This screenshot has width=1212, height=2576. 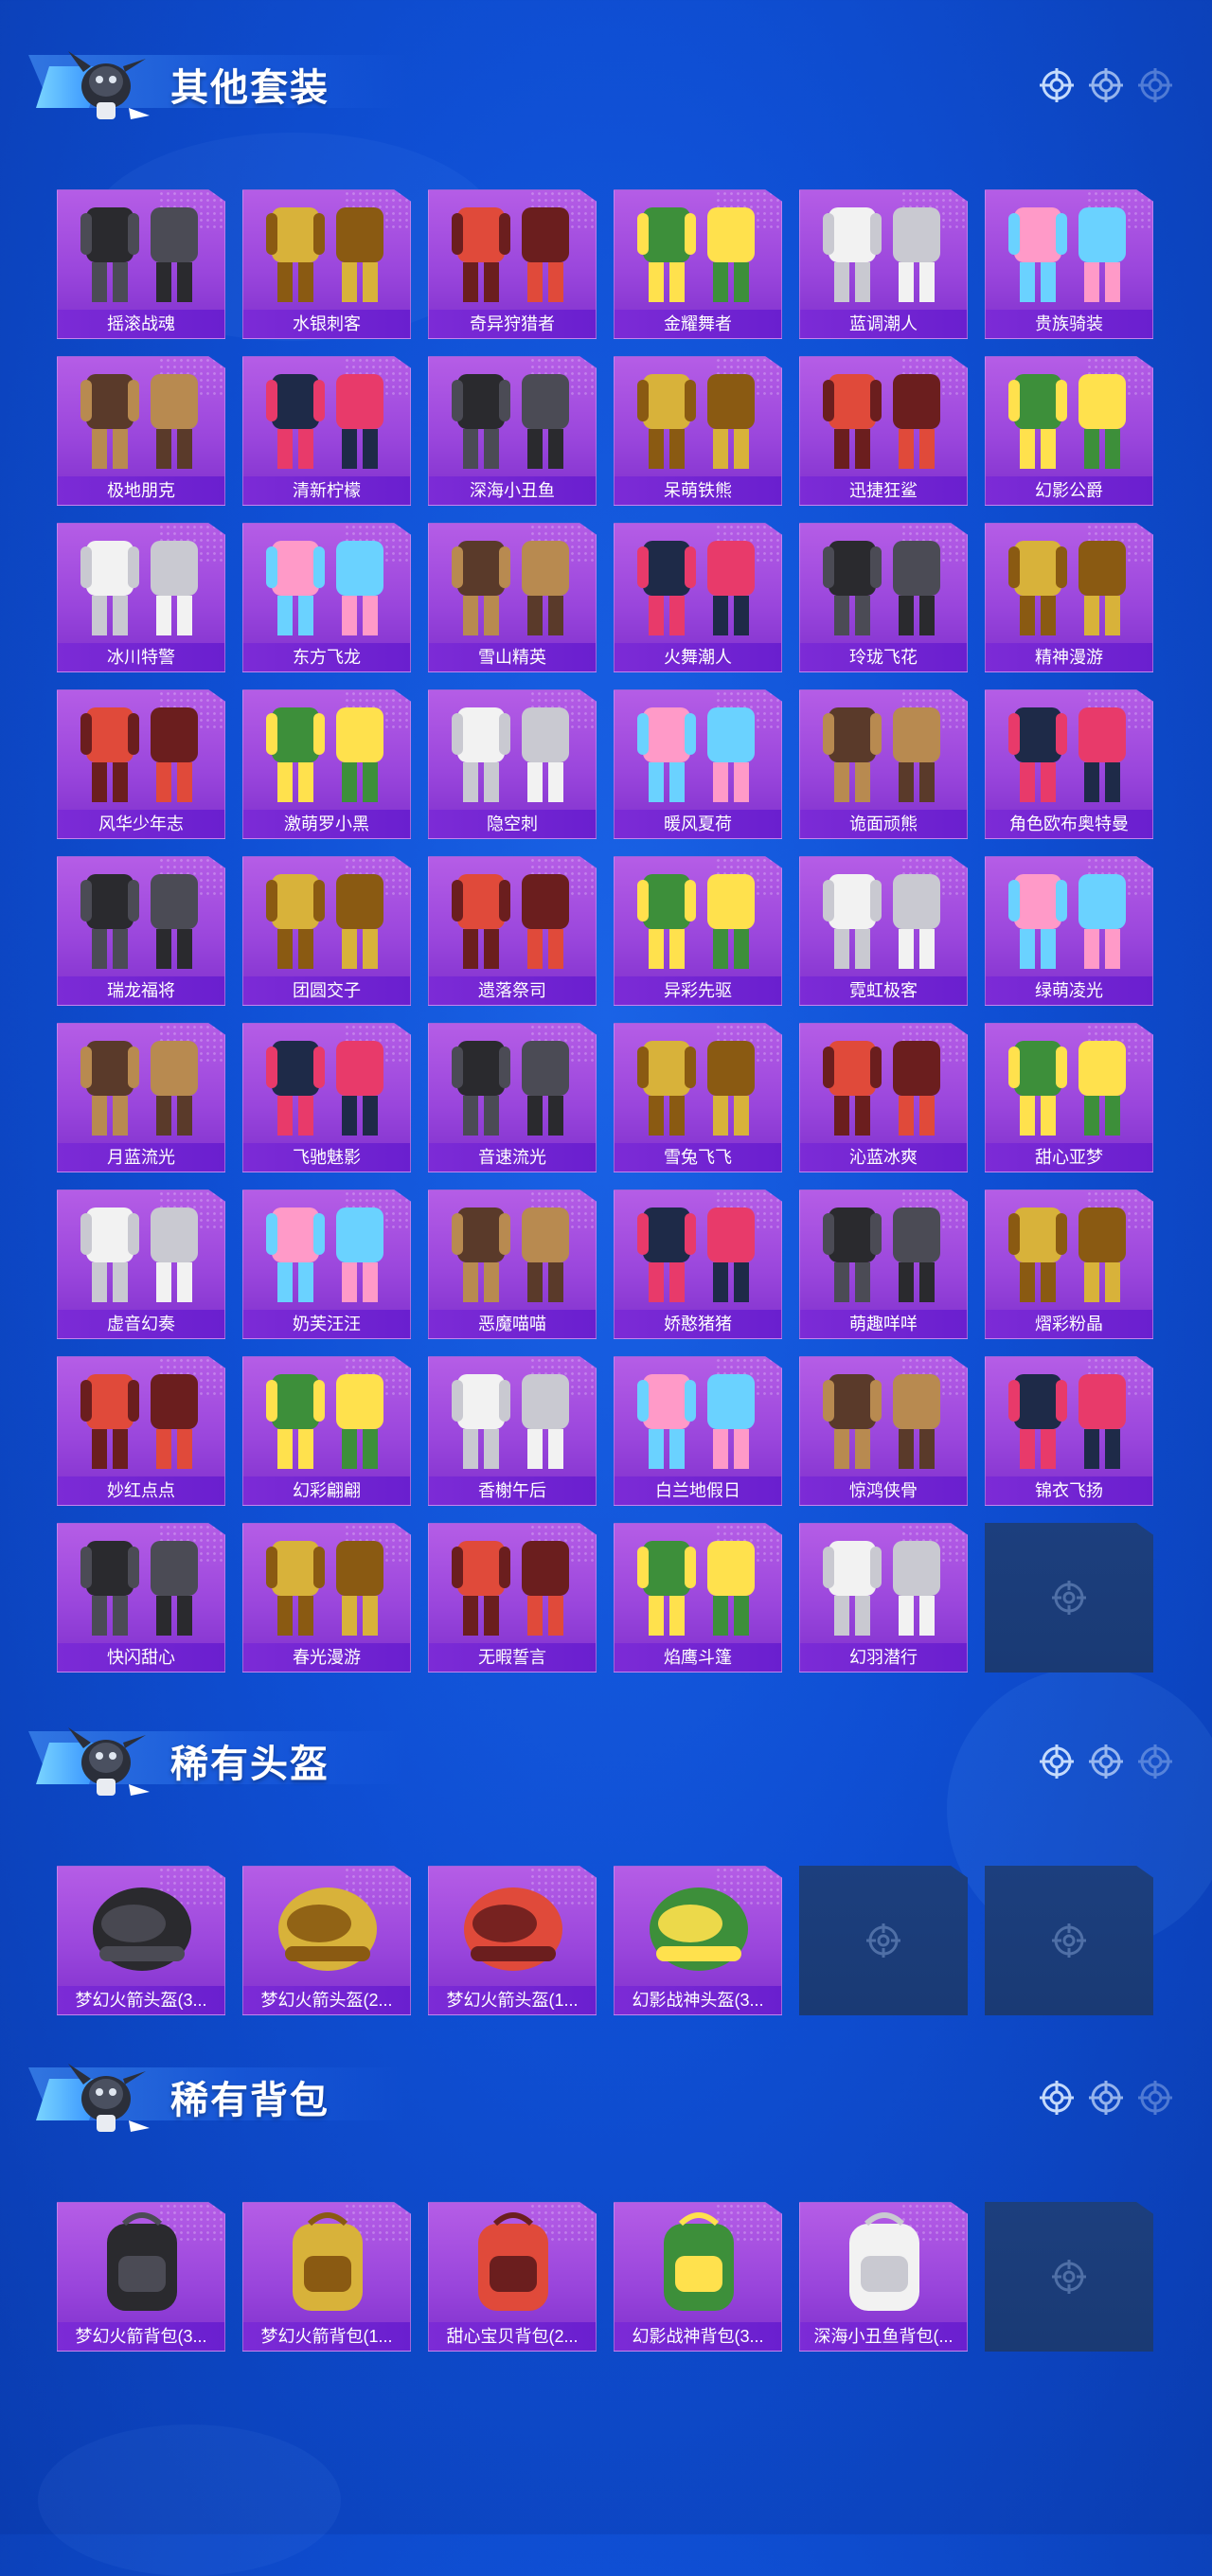 I want to click on item-card: 幻羽潜行, so click(x=883, y=1598).